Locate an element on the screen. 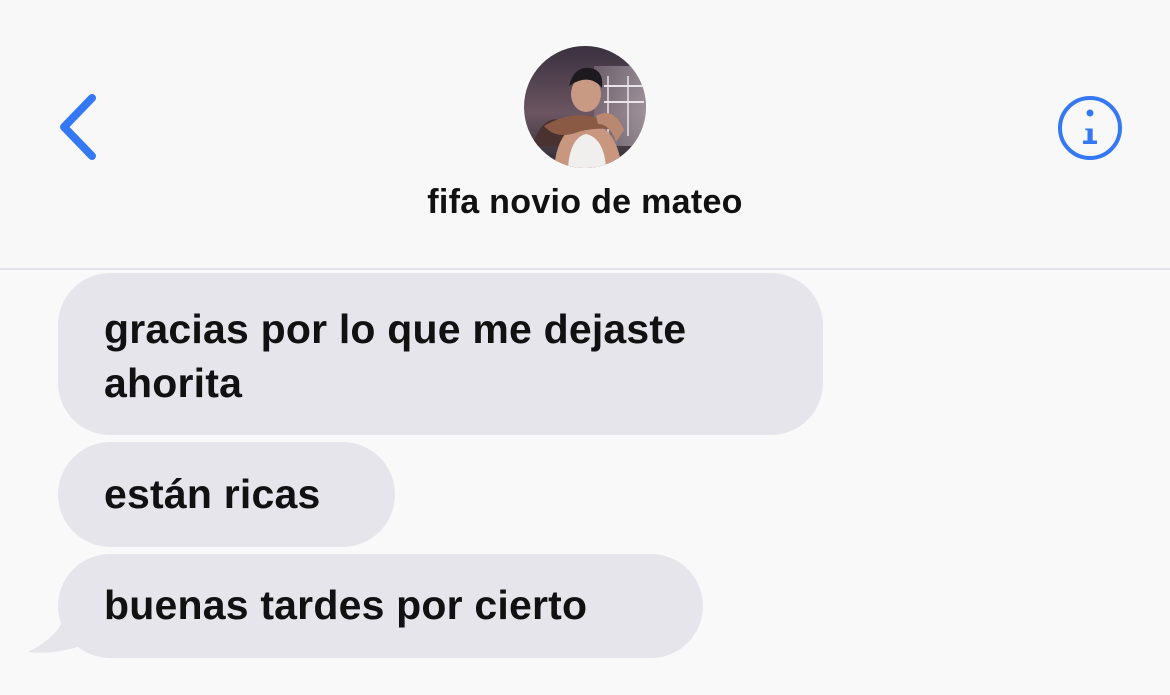 The image size is (1170, 695). info-circle-icon: ı is located at coordinates (1090, 128).